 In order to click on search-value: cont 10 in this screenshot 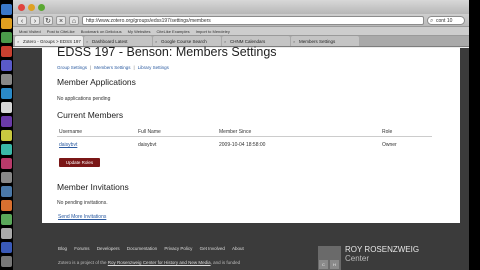, I will do `click(444, 20)`.